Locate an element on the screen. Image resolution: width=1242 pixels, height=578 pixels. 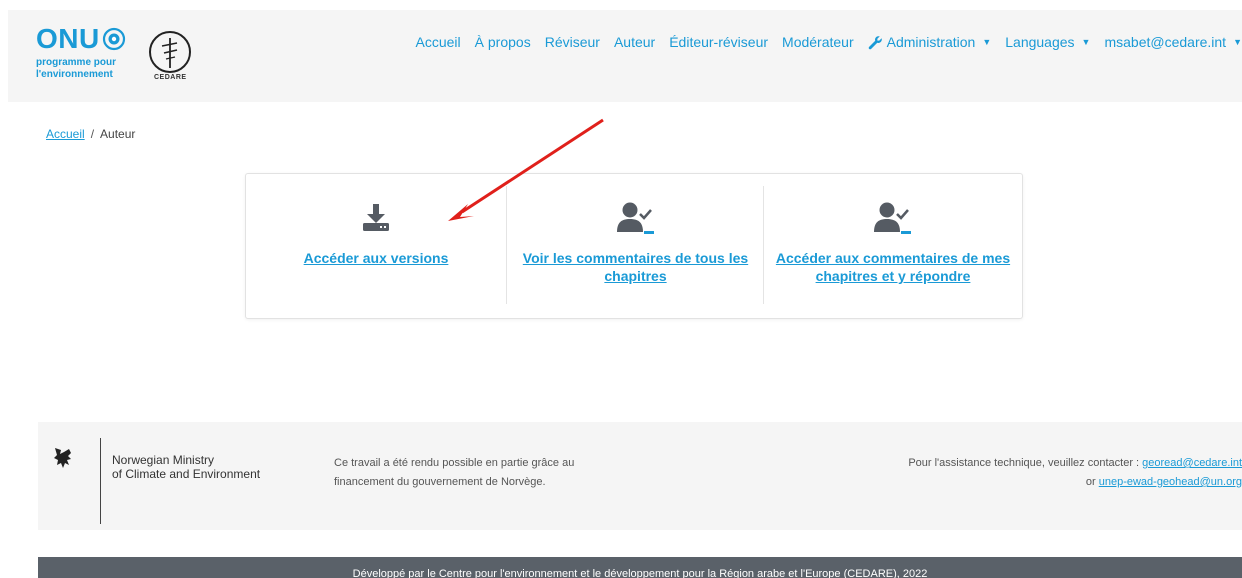
nav-administration-dropdown: Administration ▼ is located at coordinates (930, 42).